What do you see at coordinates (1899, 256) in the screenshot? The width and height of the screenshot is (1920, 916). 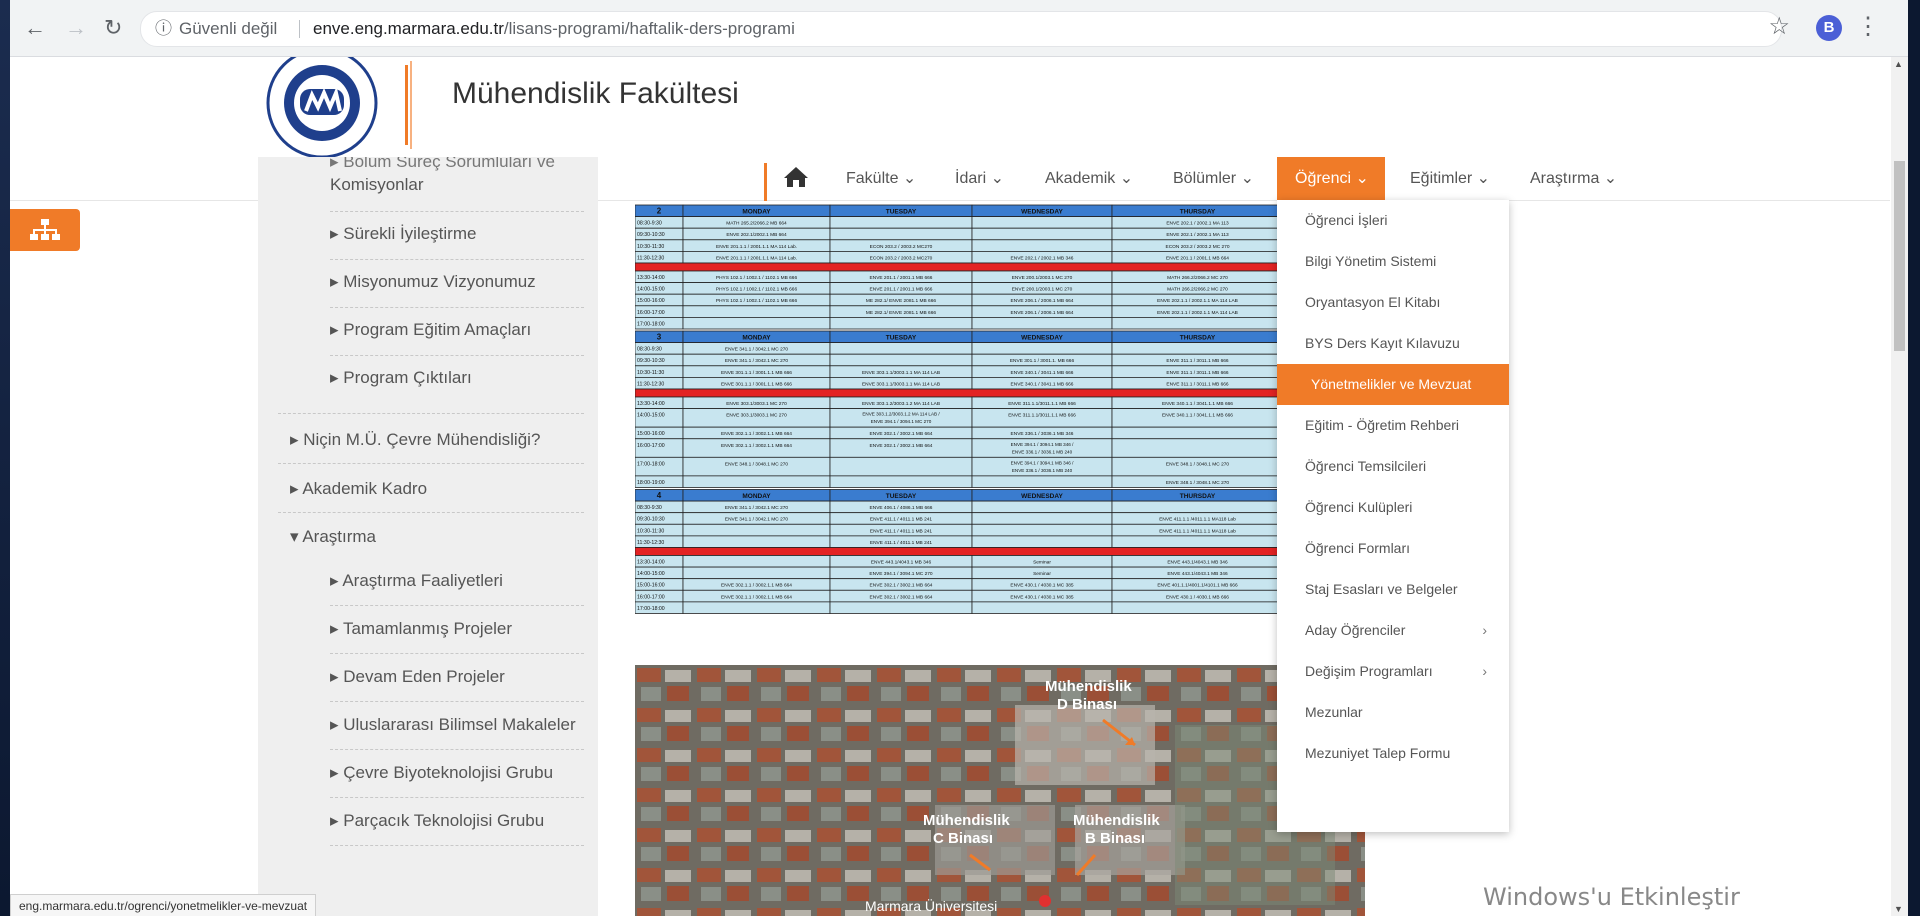 I see `scroll-thumb` at bounding box center [1899, 256].